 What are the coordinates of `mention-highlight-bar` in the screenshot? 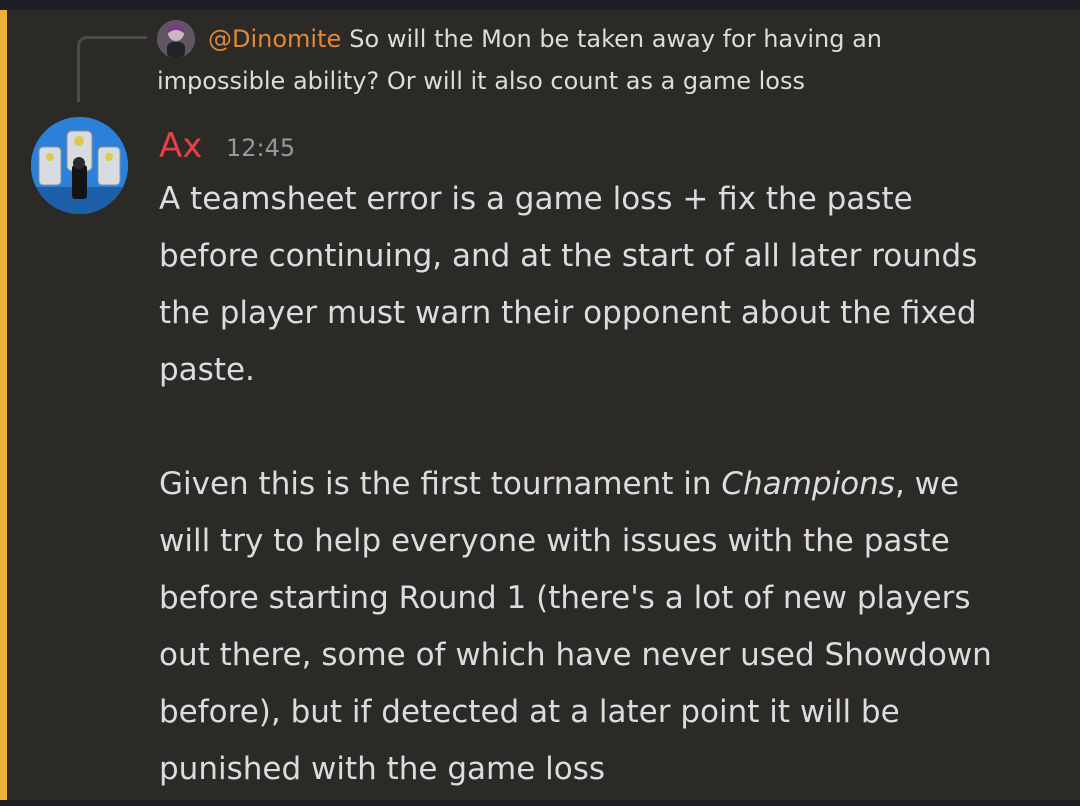 It's located at (3, 405).